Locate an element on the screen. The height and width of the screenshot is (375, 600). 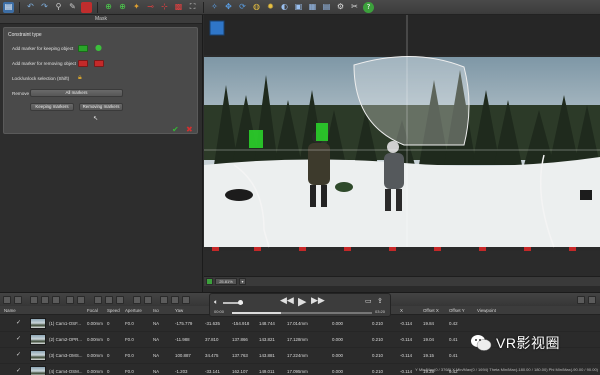
preview-icon: ▣ is located at coordinates (298, 7).